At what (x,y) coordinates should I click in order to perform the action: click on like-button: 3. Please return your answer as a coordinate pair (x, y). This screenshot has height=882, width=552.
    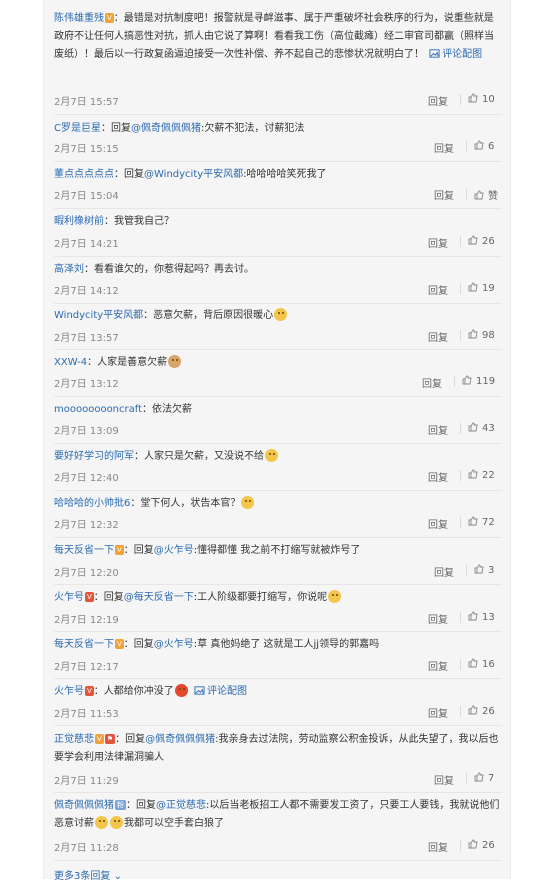
    Looking at the image, I should click on (484, 570).